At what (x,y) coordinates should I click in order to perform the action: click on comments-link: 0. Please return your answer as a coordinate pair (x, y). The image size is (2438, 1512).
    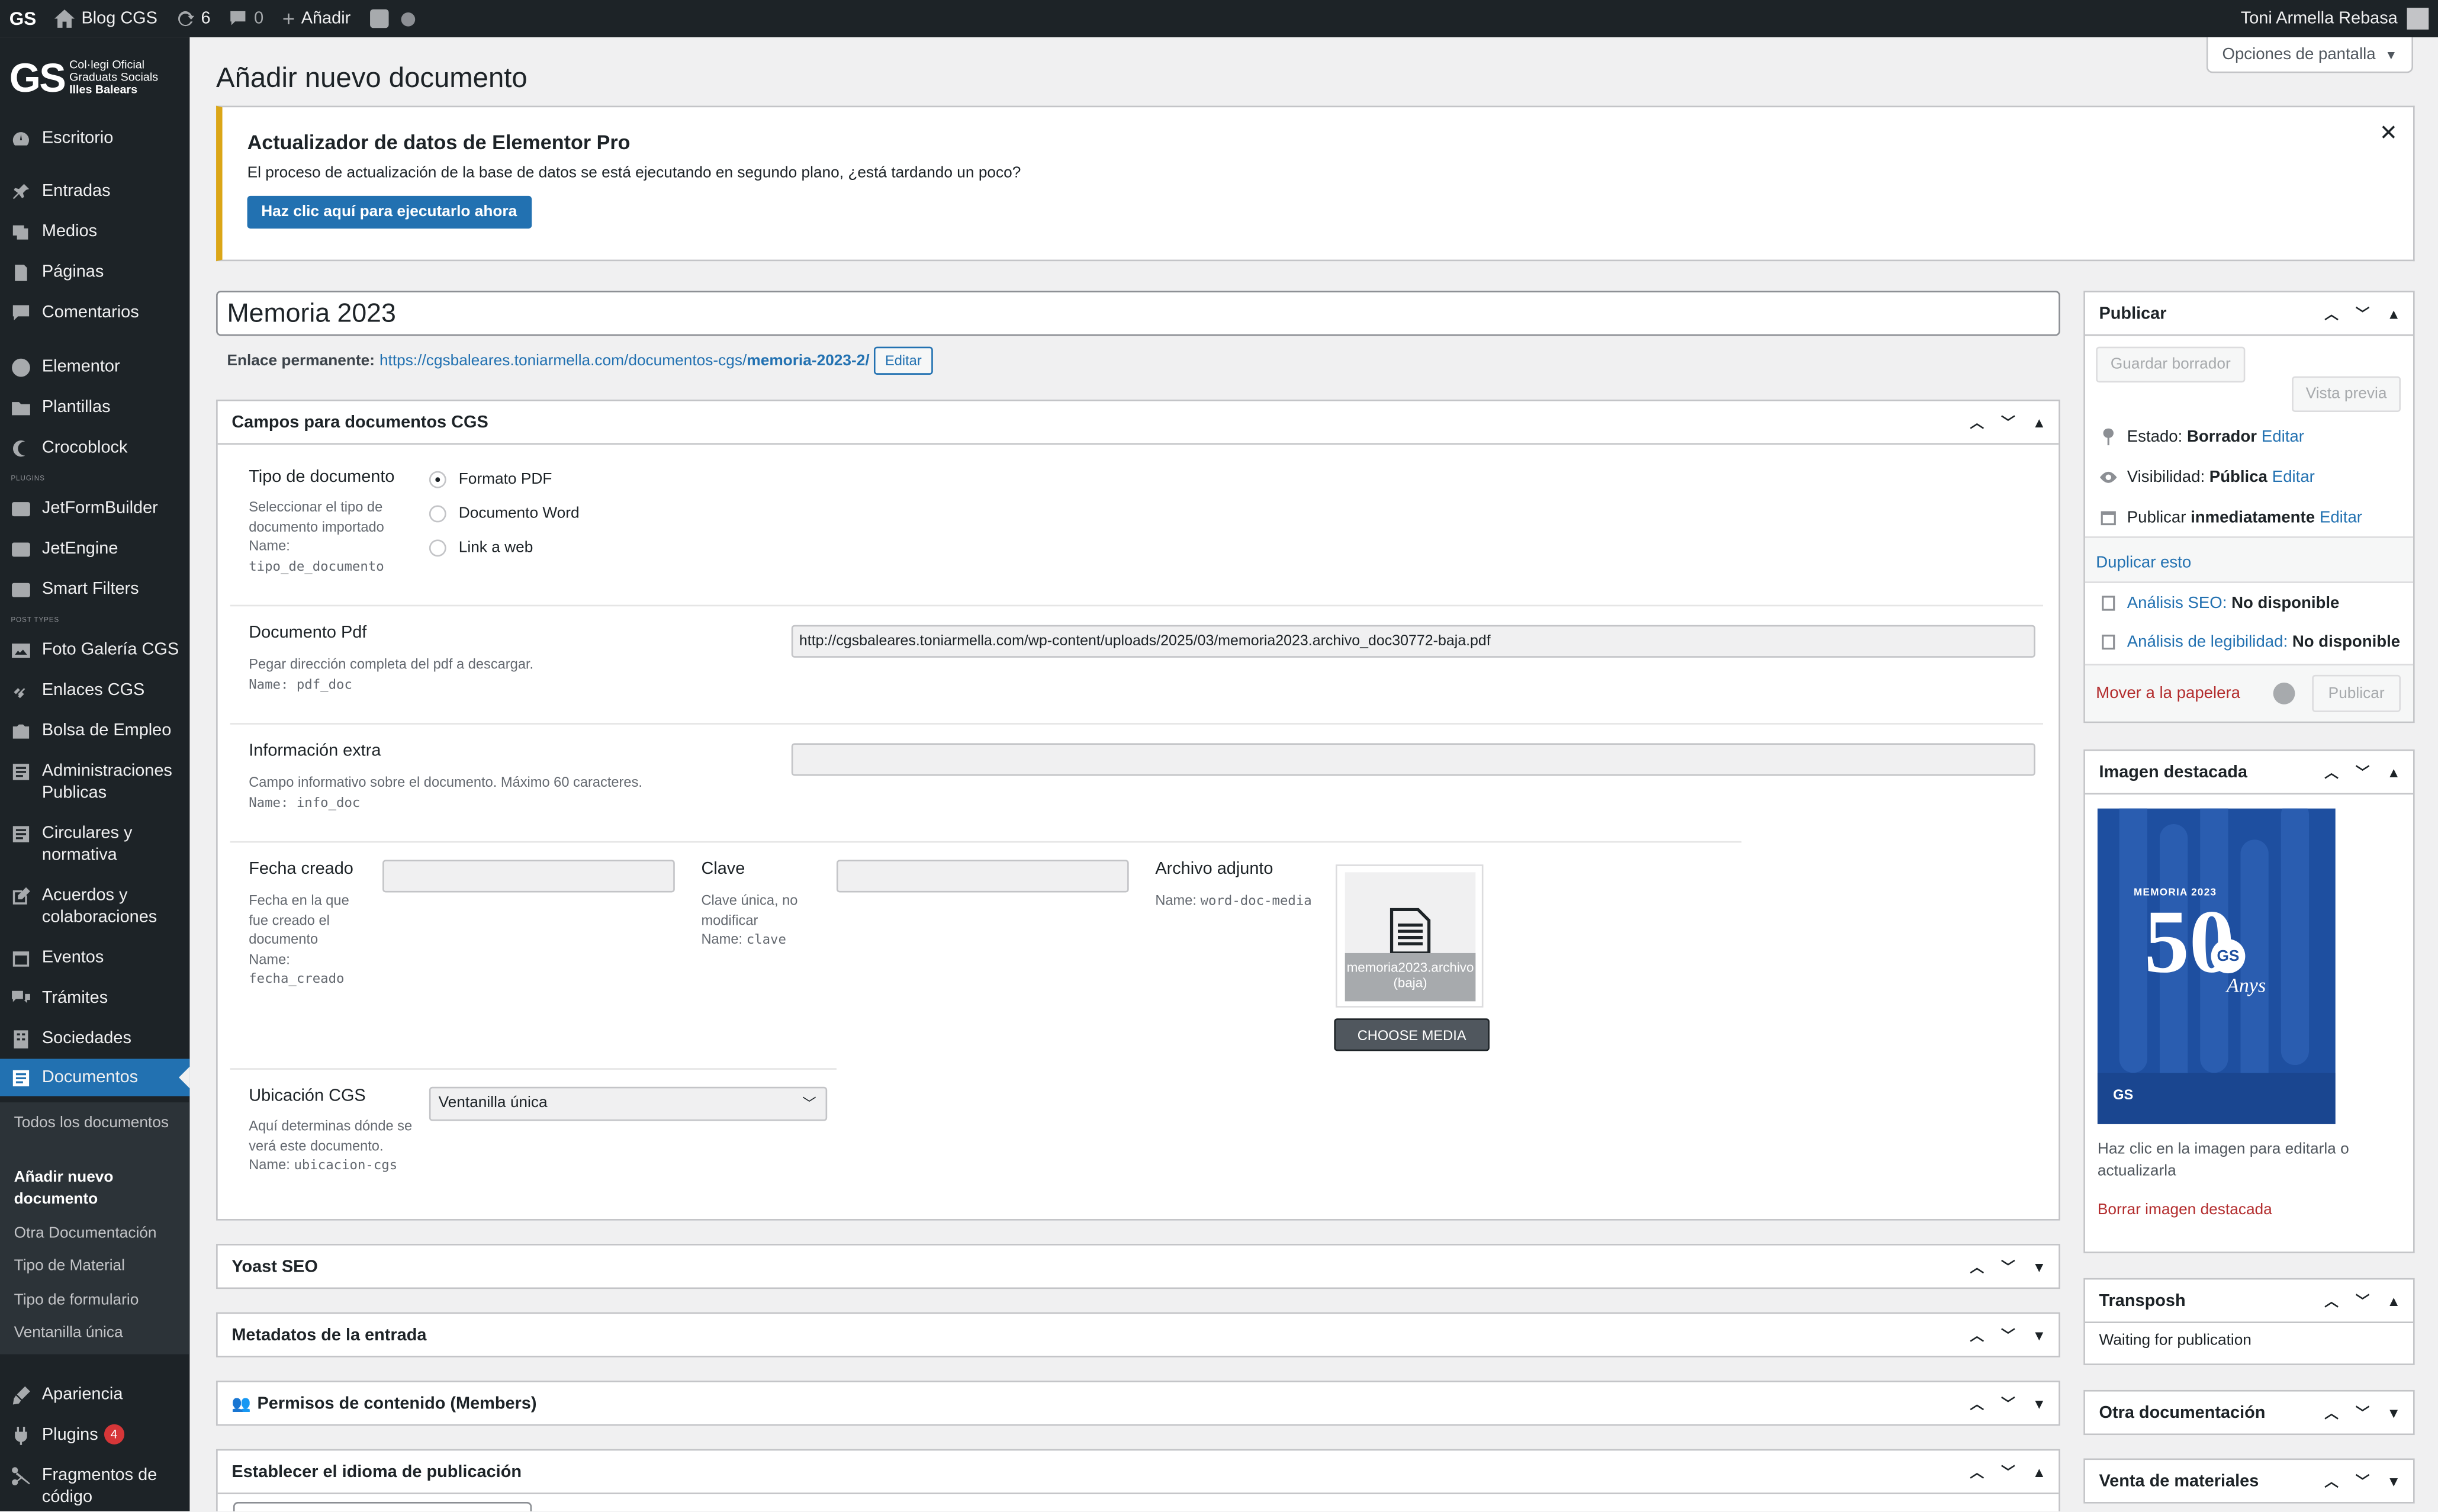
    Looking at the image, I should click on (246, 18).